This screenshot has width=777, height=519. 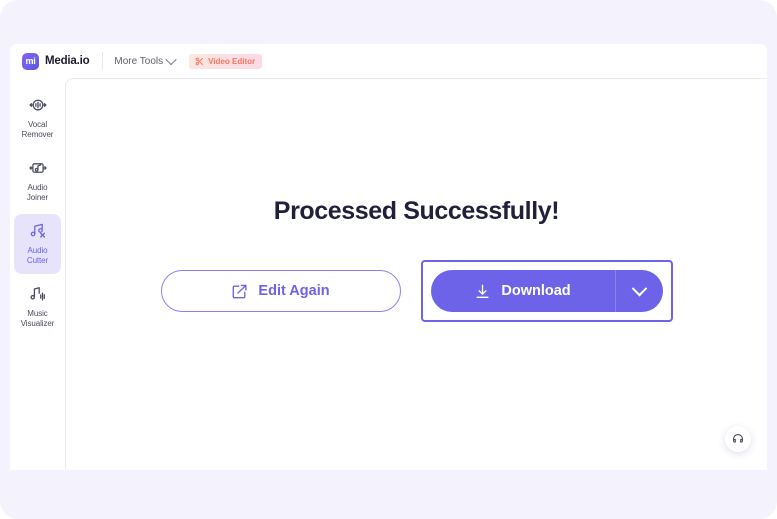 I want to click on download-button-focus-ring: Download, so click(x=546, y=291).